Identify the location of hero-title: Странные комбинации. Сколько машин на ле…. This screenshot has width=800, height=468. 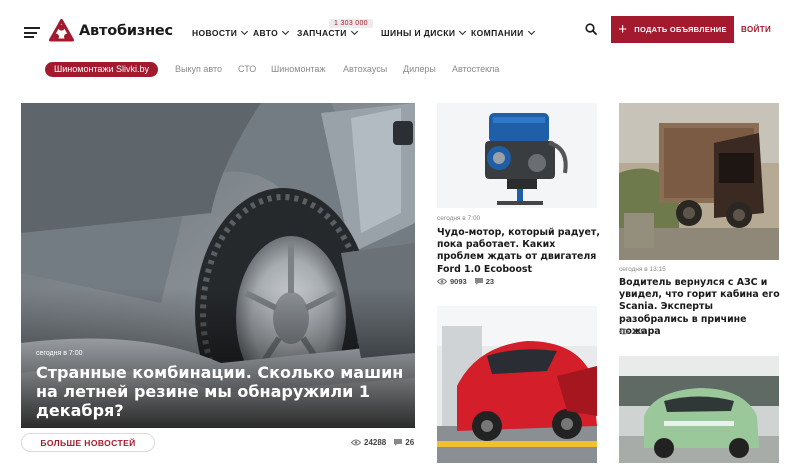
(221, 391).